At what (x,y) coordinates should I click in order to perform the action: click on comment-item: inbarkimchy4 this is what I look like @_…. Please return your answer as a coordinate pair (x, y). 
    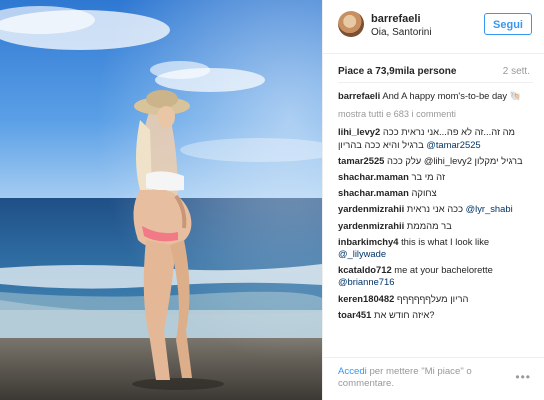
    Looking at the image, I should click on (437, 248).